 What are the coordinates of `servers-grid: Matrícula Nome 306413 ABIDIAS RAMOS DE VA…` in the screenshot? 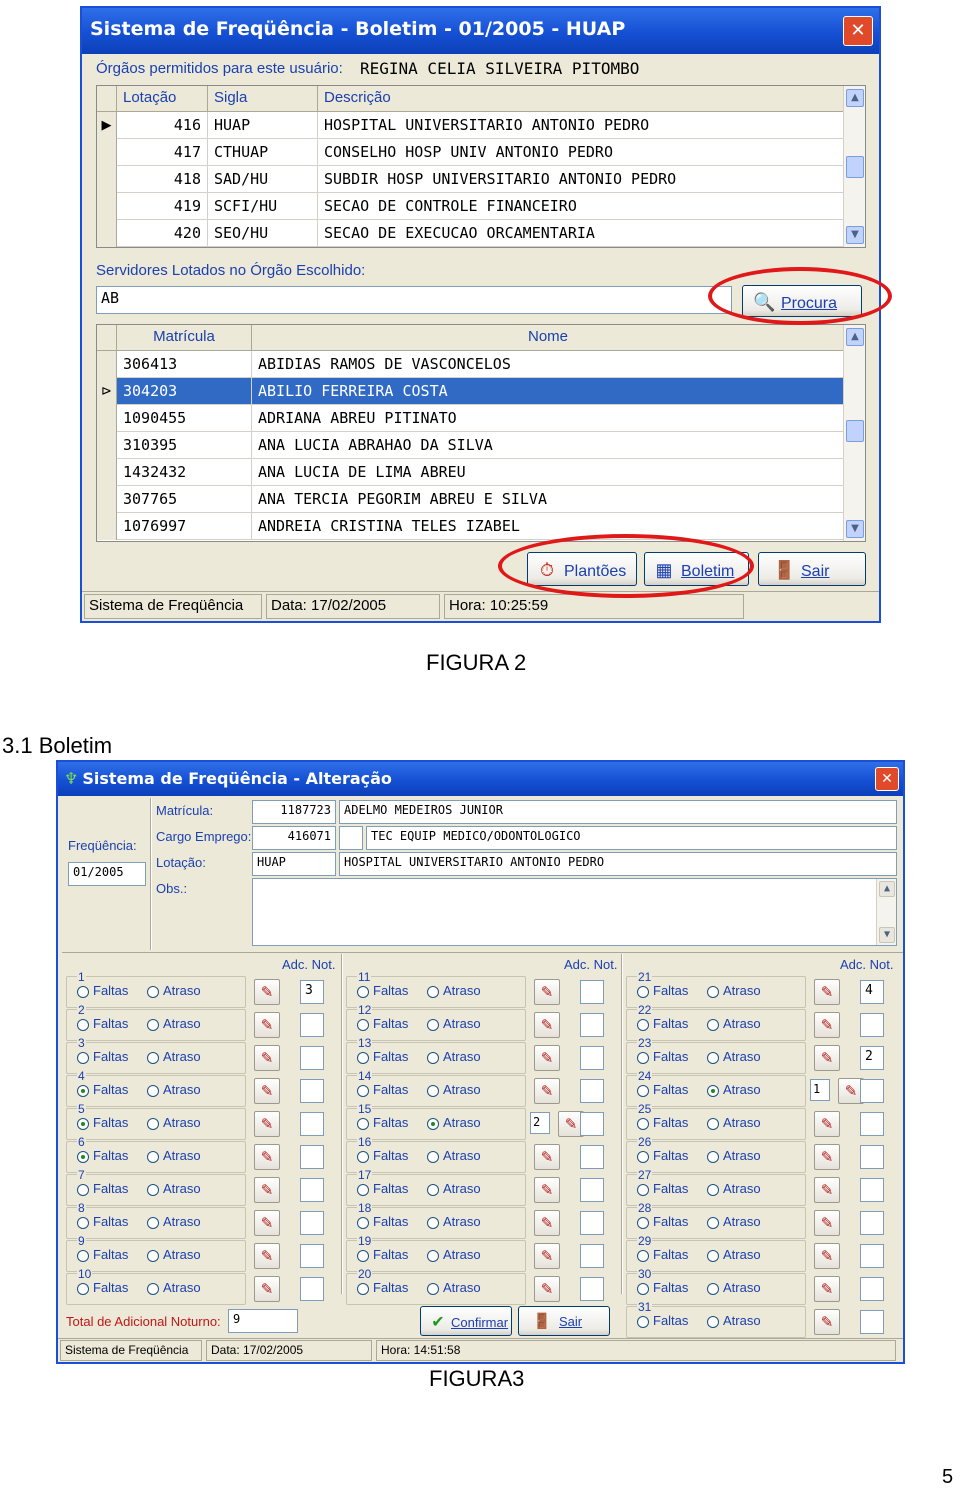 It's located at (481, 433).